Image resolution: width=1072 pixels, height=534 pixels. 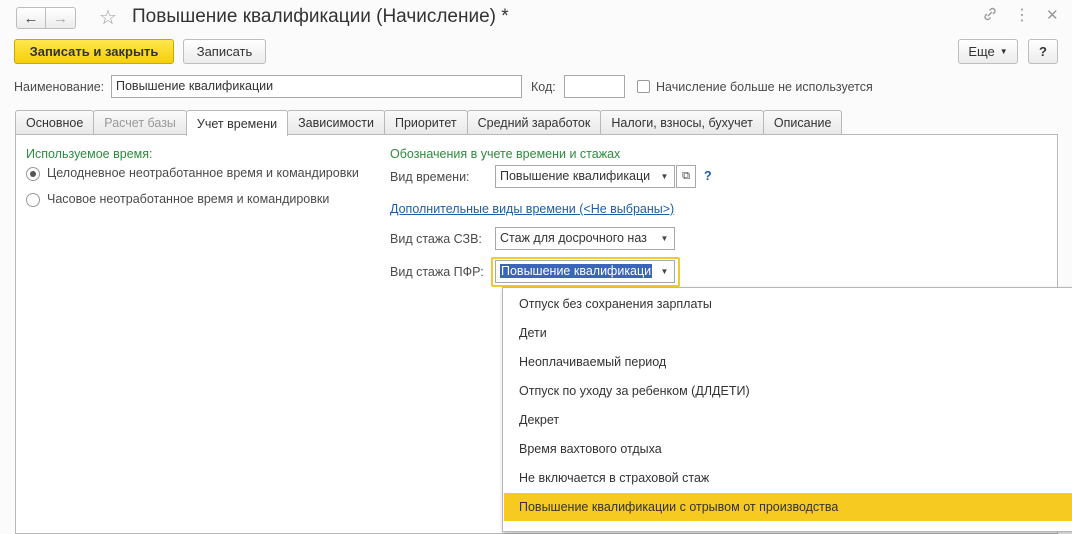 I want to click on back-button: ←, so click(x=31, y=18).